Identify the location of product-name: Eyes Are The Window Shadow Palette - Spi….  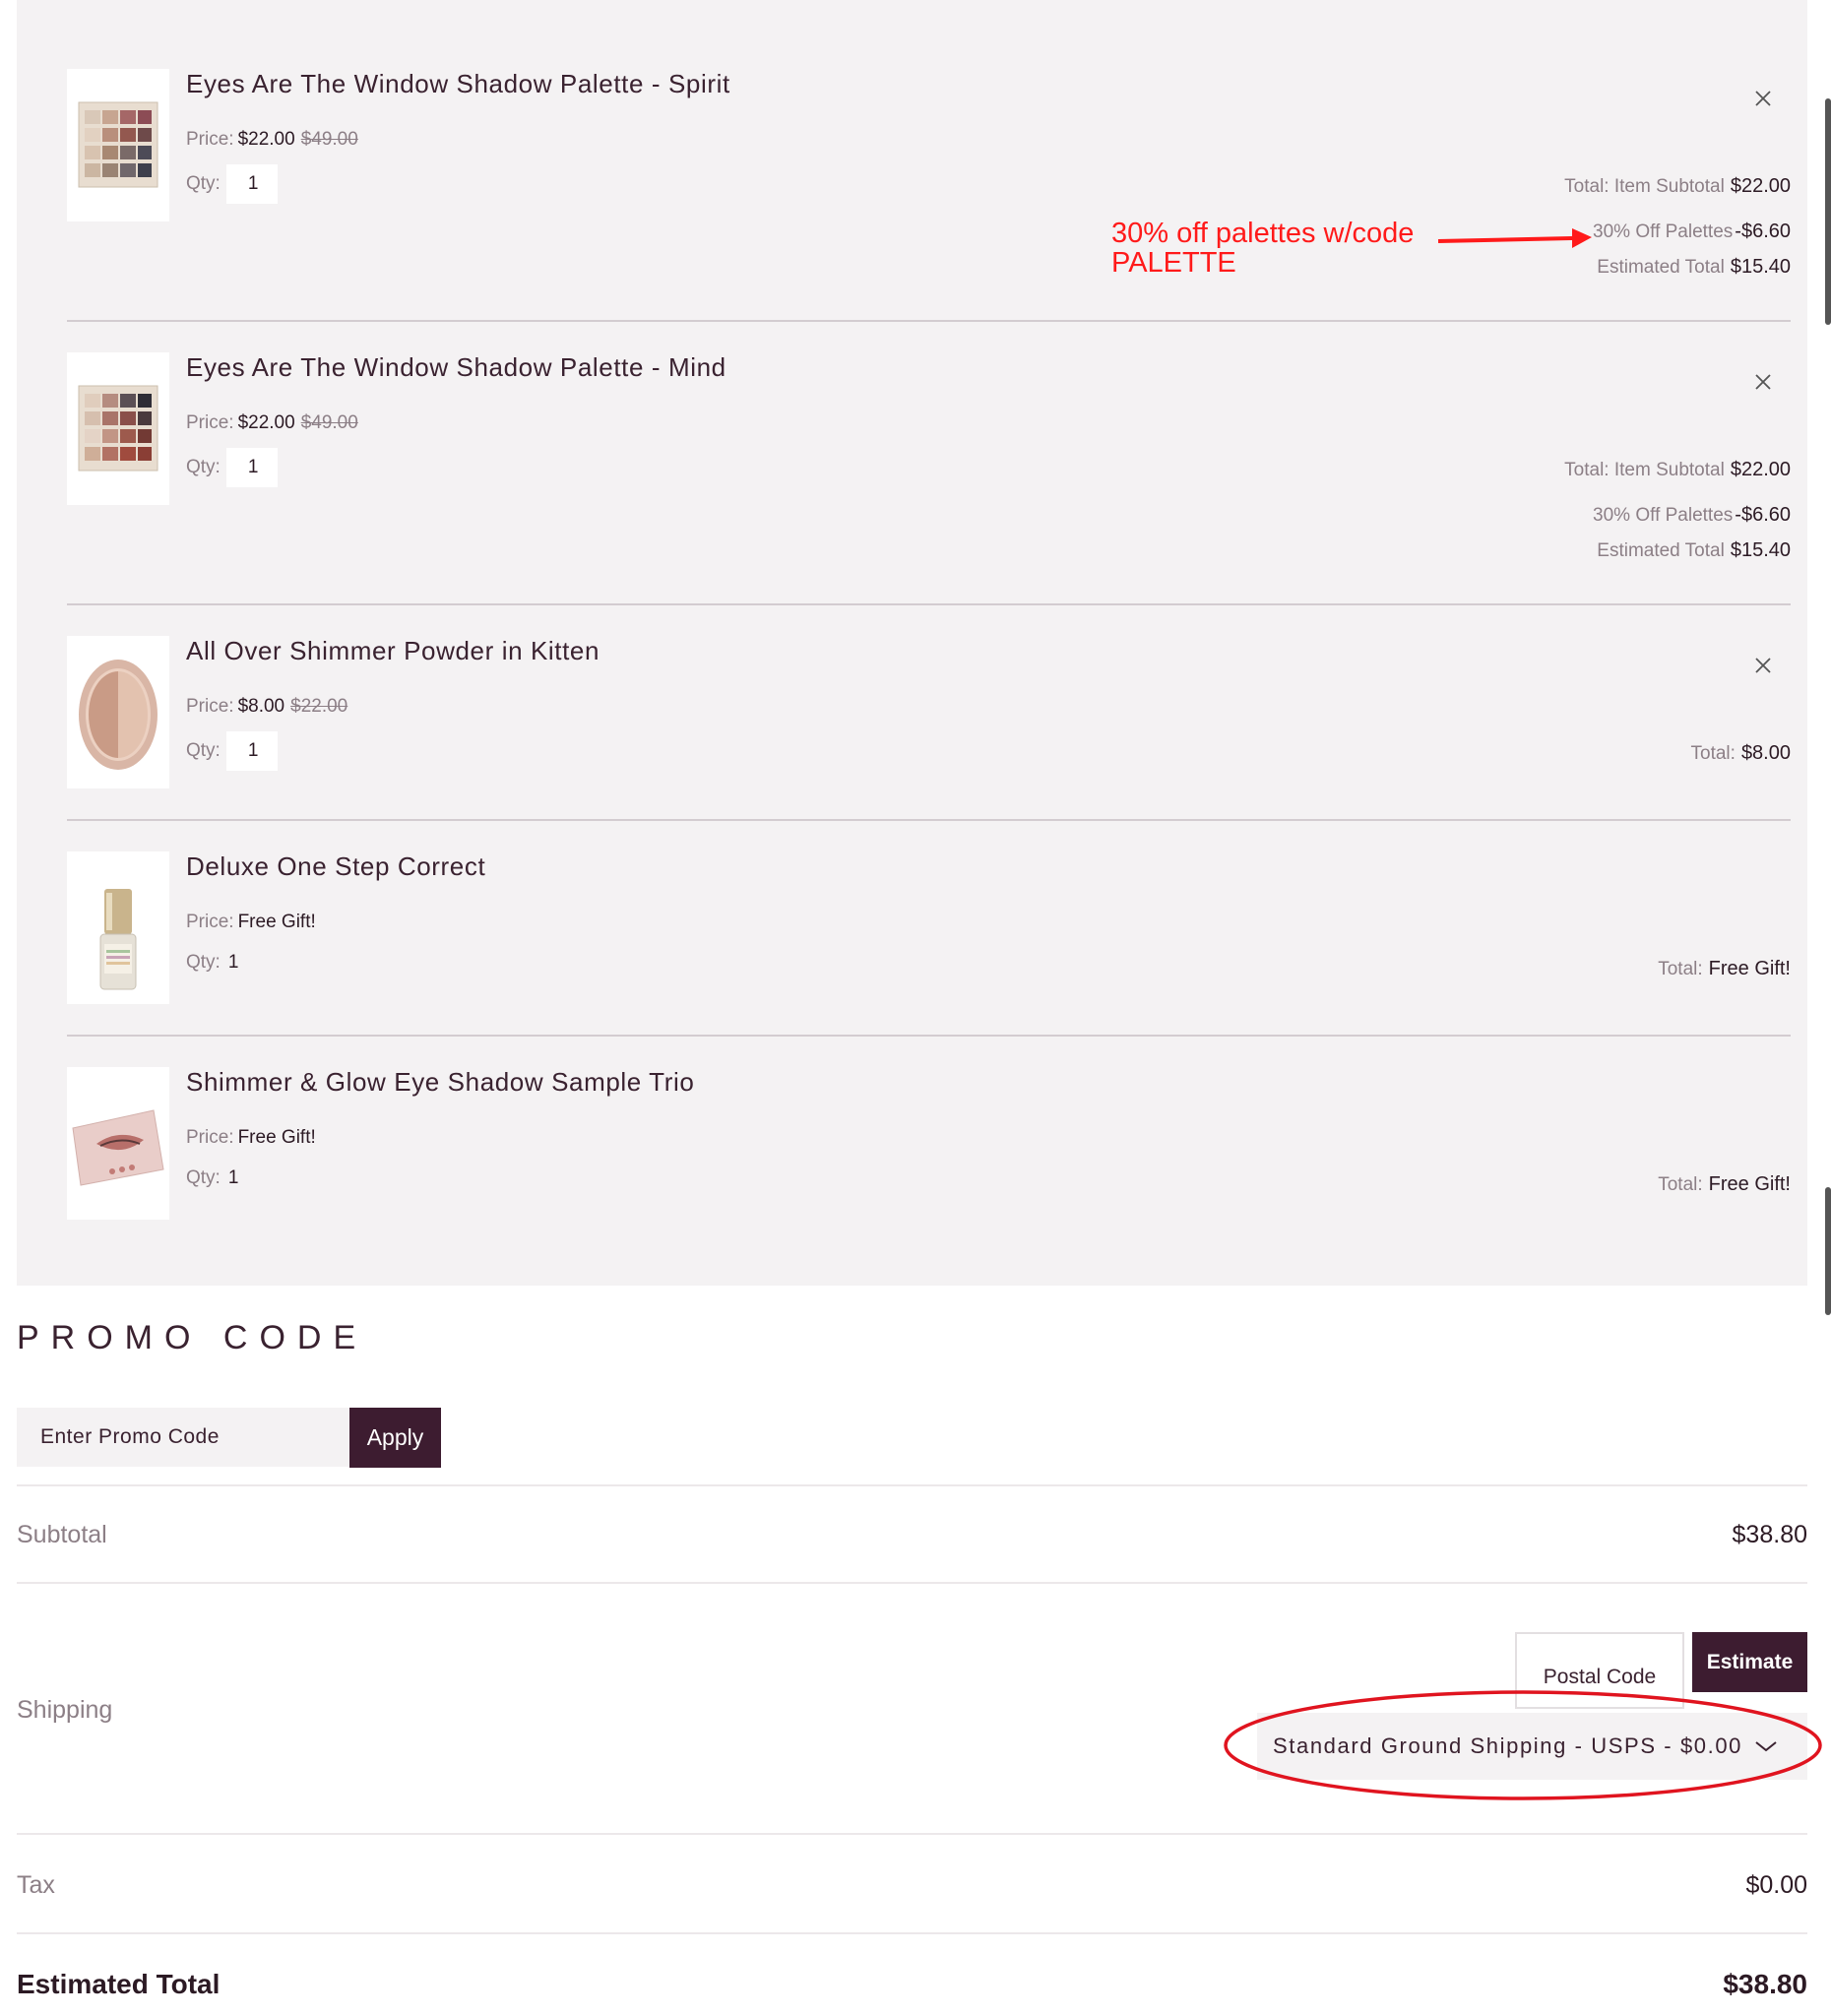
(458, 84).